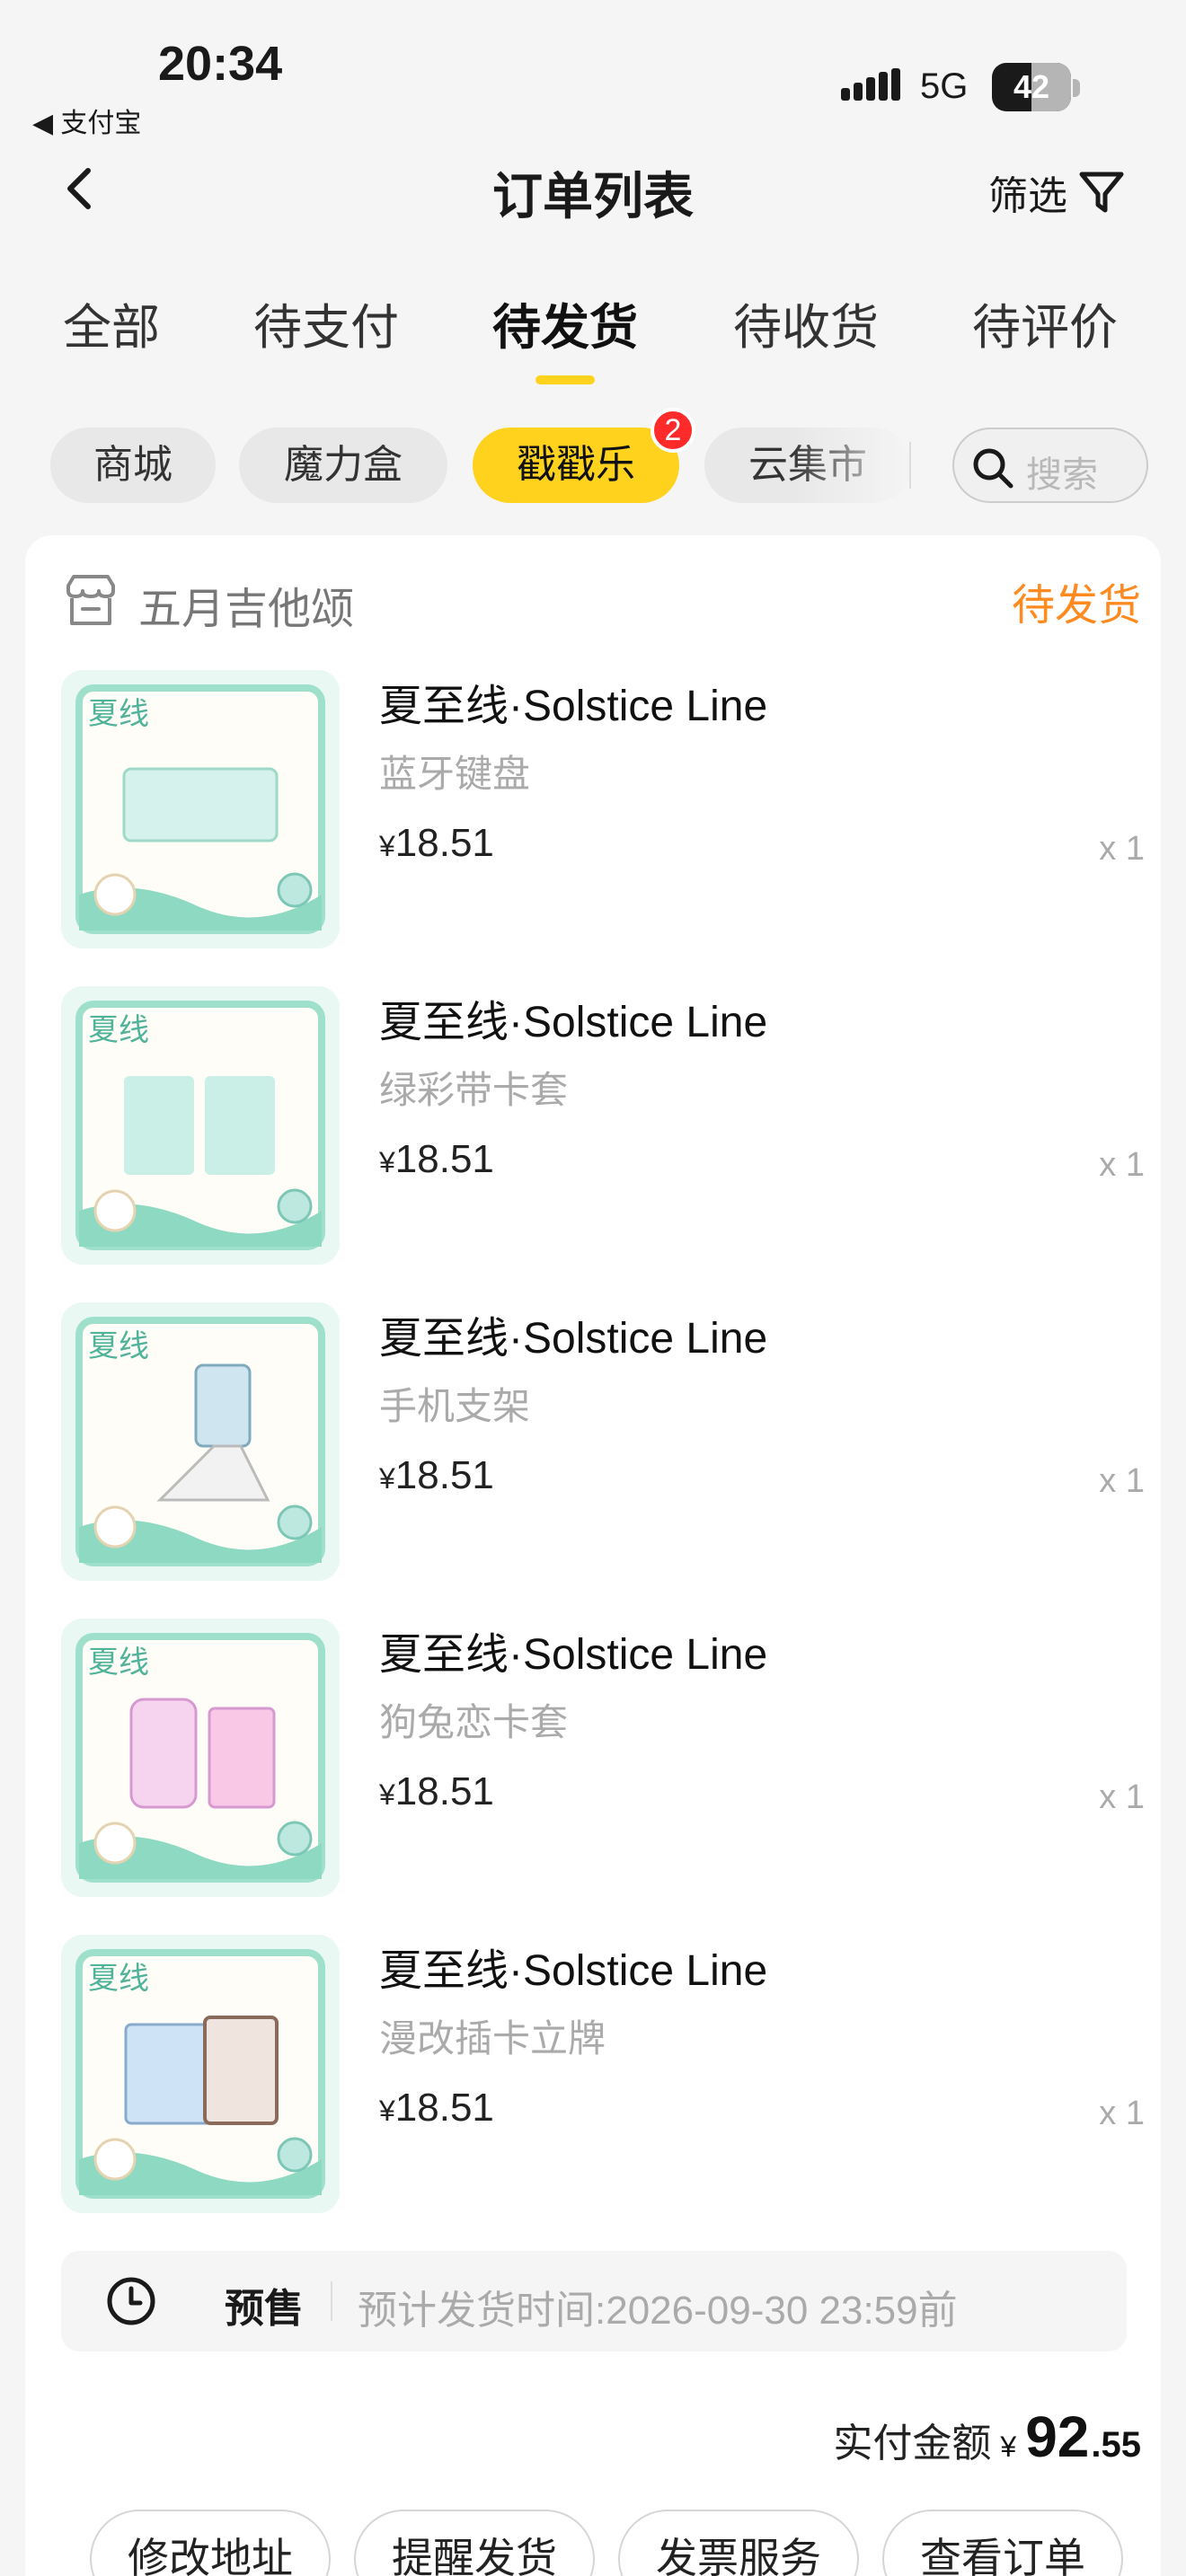  Describe the element at coordinates (1101, 192) in the screenshot. I see `filter-icon` at that location.